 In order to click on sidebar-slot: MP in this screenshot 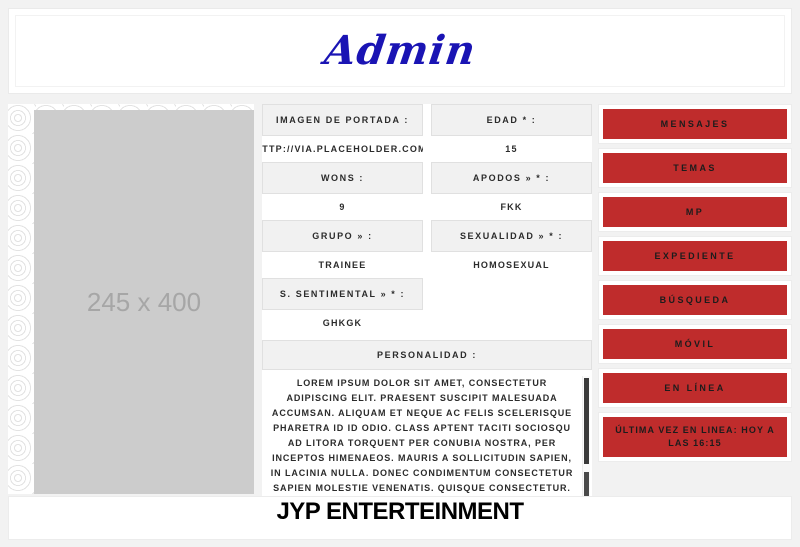, I will do `click(695, 212)`.